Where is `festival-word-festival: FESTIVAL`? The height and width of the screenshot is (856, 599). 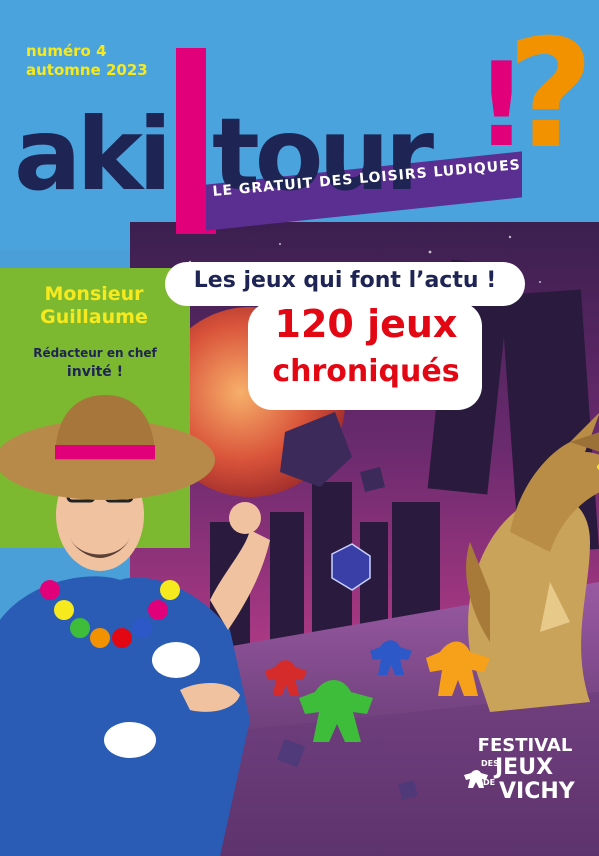 festival-word-festival: FESTIVAL is located at coordinates (525, 745).